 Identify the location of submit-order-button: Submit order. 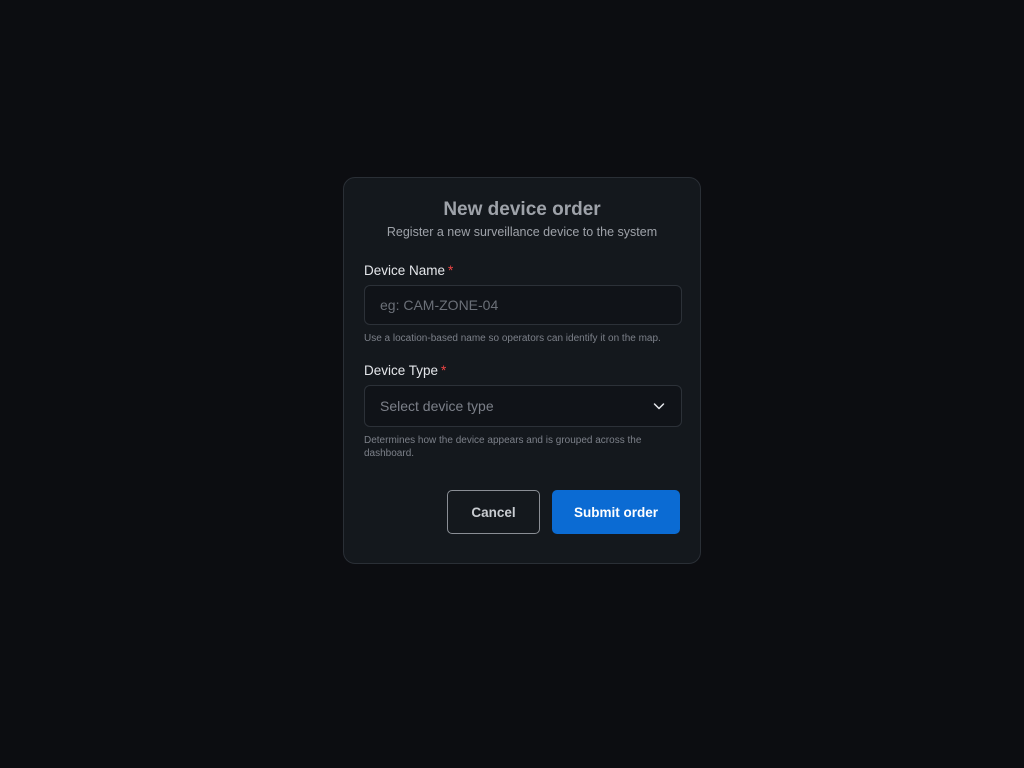
(616, 512).